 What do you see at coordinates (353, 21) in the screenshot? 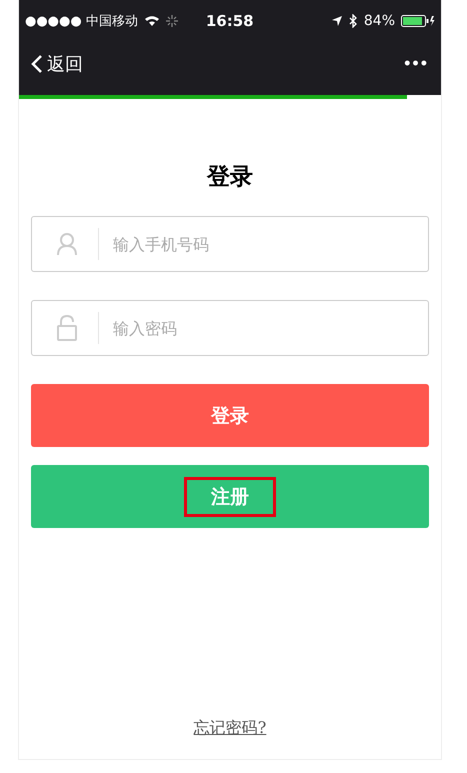
I see `bluetooth-icon` at bounding box center [353, 21].